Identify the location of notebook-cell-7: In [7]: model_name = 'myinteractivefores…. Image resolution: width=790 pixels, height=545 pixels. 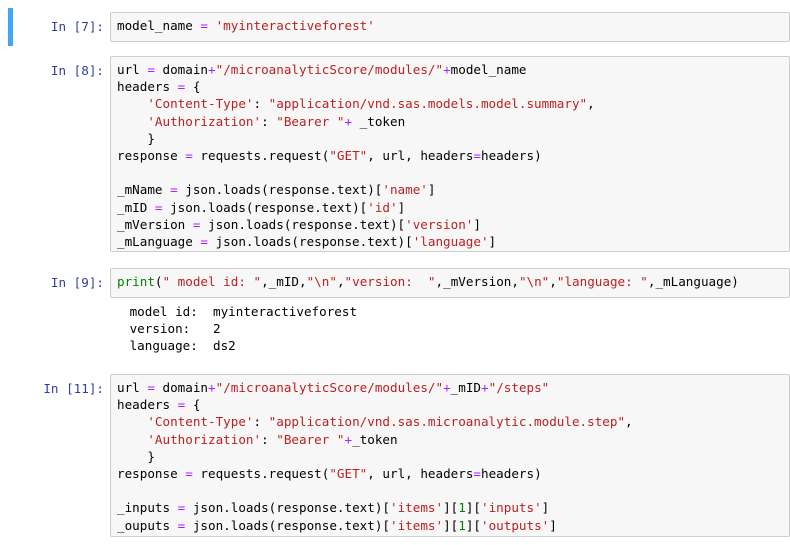
(399, 27).